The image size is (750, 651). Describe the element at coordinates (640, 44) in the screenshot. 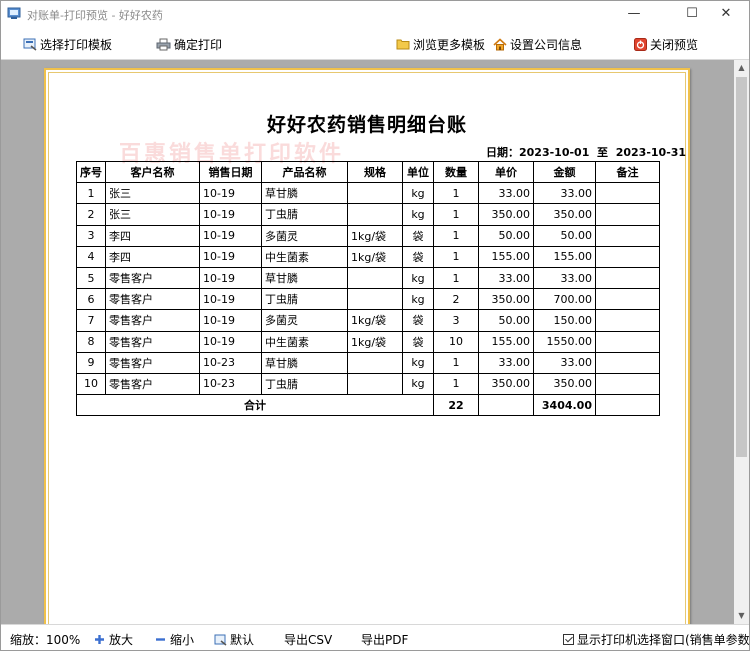

I see `power-icon` at that location.